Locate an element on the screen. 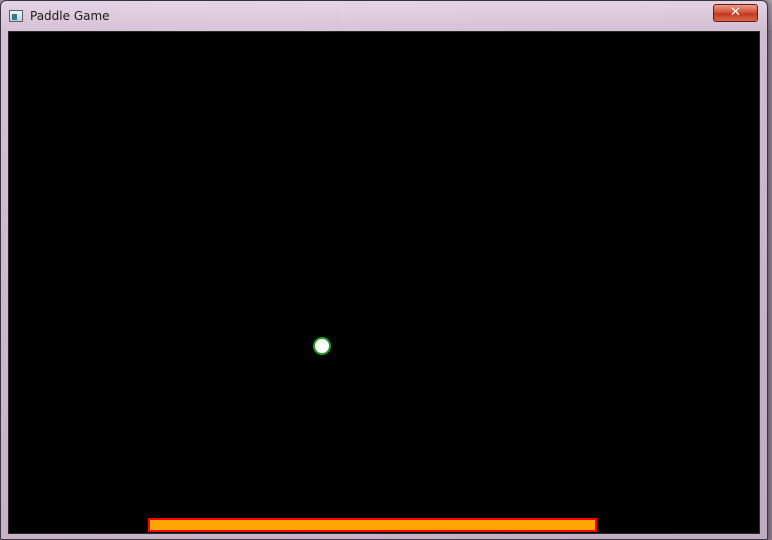  ball is located at coordinates (322, 346).